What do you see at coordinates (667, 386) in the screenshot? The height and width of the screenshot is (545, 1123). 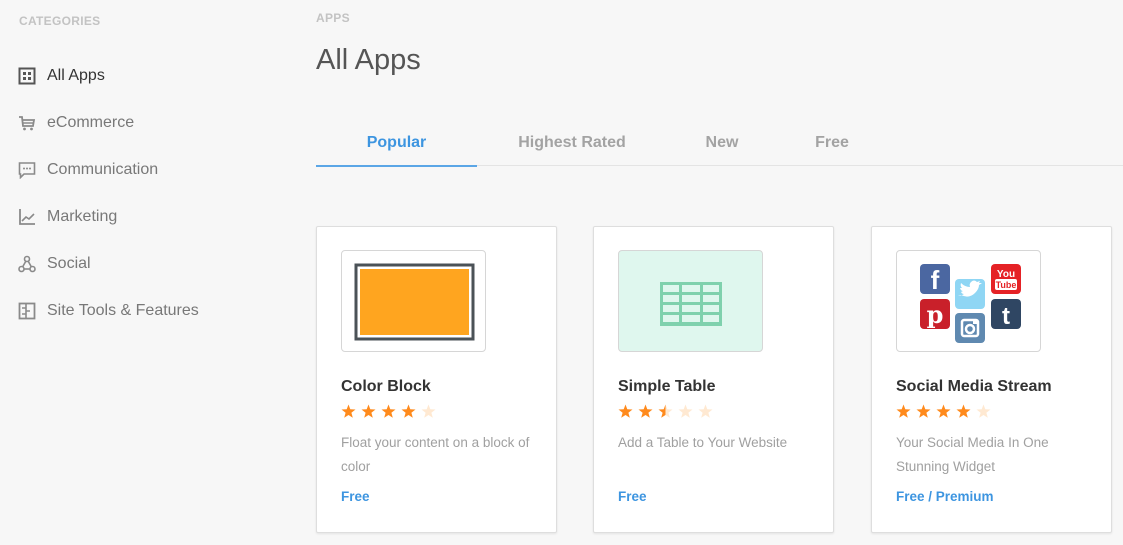 I see `app-name: Simple Table` at bounding box center [667, 386].